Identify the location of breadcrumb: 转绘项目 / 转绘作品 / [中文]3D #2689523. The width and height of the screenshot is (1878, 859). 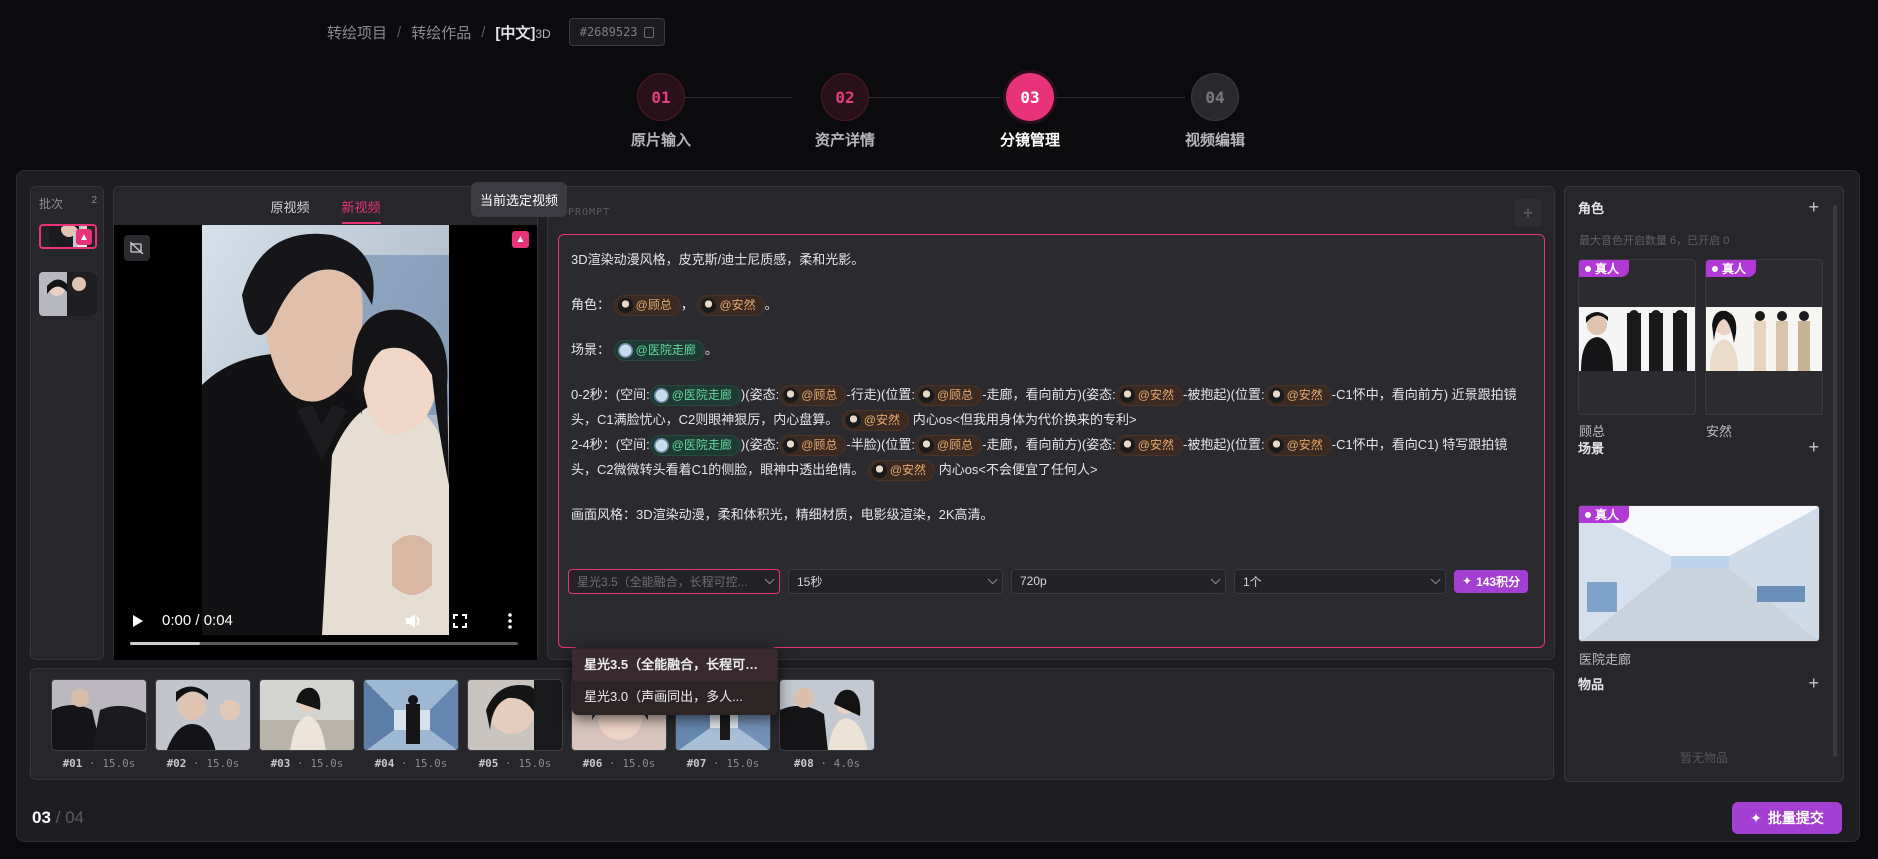
(496, 32).